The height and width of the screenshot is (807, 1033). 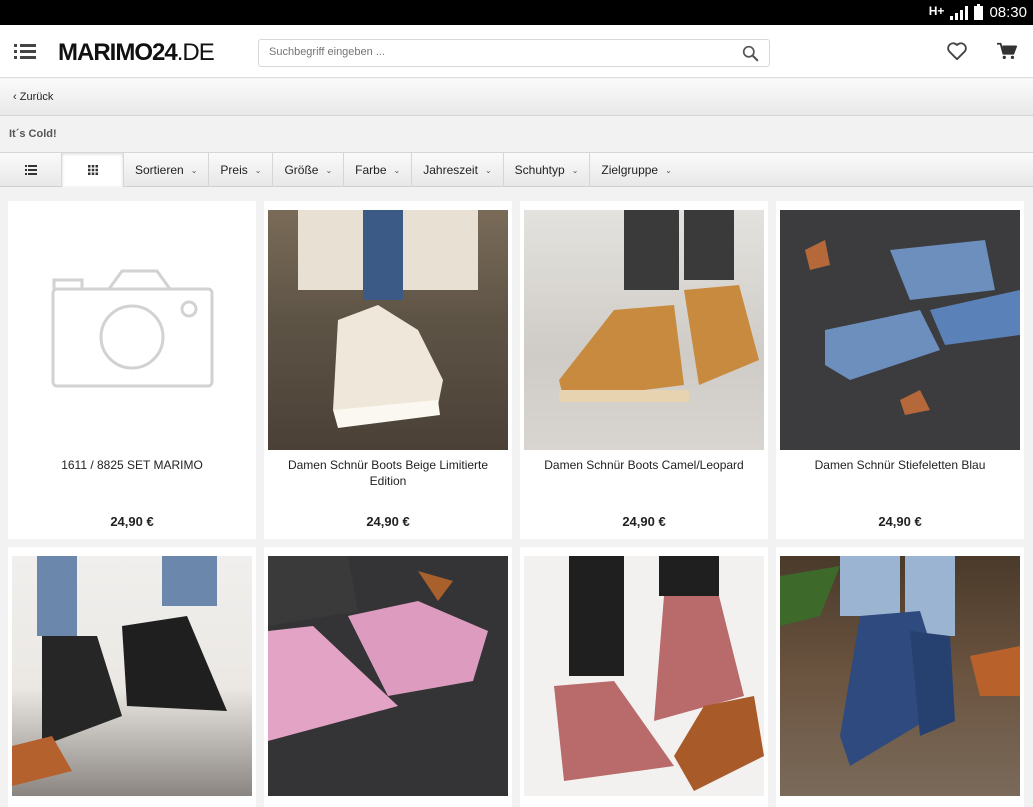 What do you see at coordinates (33, 134) in the screenshot?
I see `category-title: It´s Cold!` at bounding box center [33, 134].